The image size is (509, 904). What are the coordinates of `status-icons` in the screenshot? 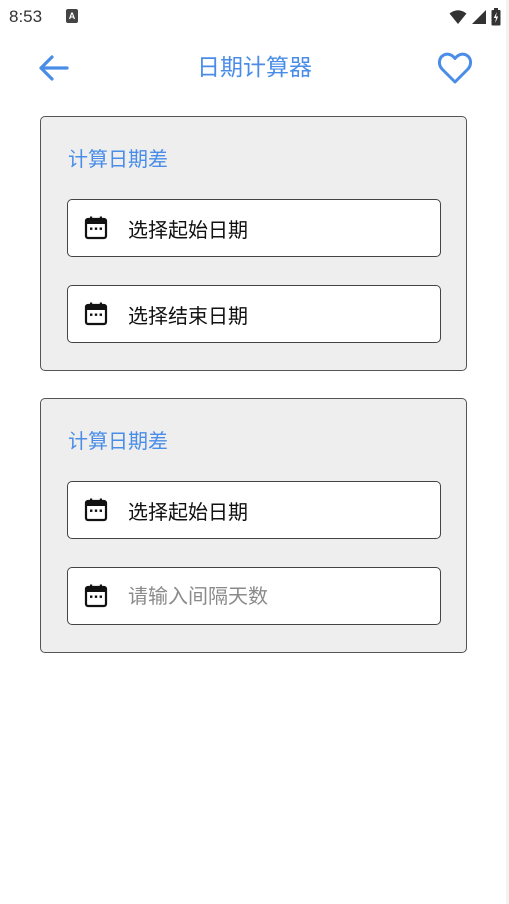 It's located at (475, 17).